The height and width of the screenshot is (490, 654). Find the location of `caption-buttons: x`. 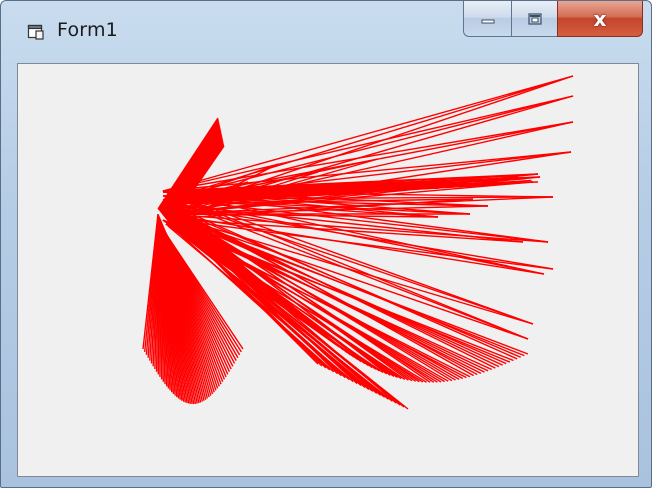

caption-buttons: x is located at coordinates (553, 19).